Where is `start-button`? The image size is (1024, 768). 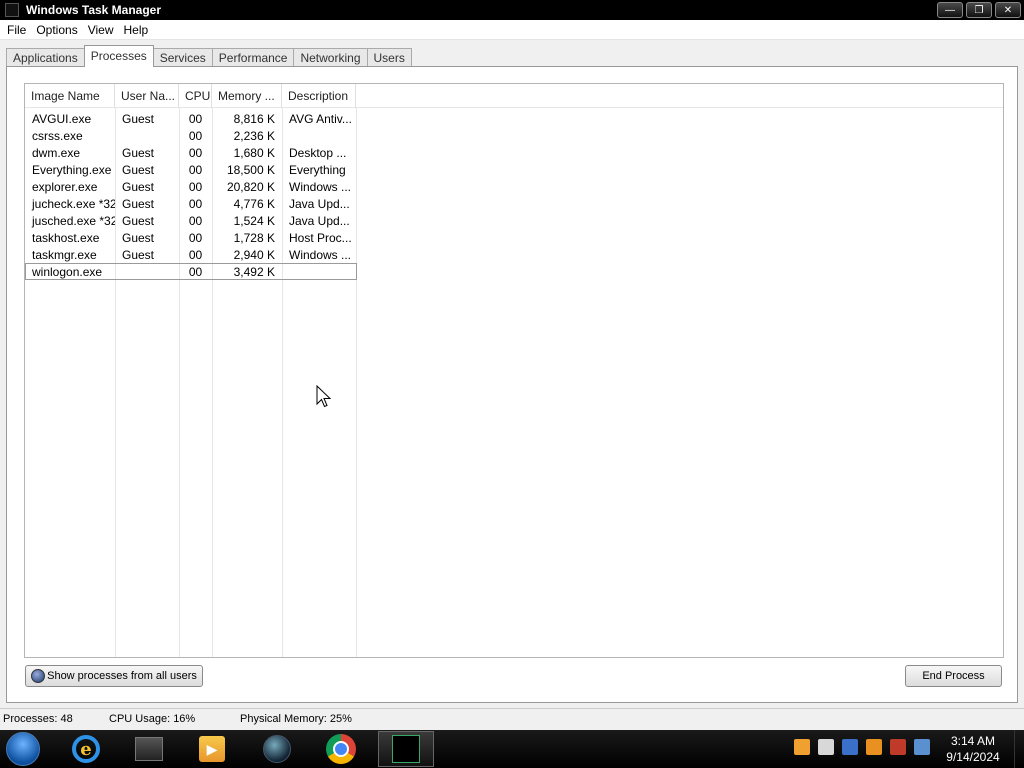
start-button is located at coordinates (23, 749).